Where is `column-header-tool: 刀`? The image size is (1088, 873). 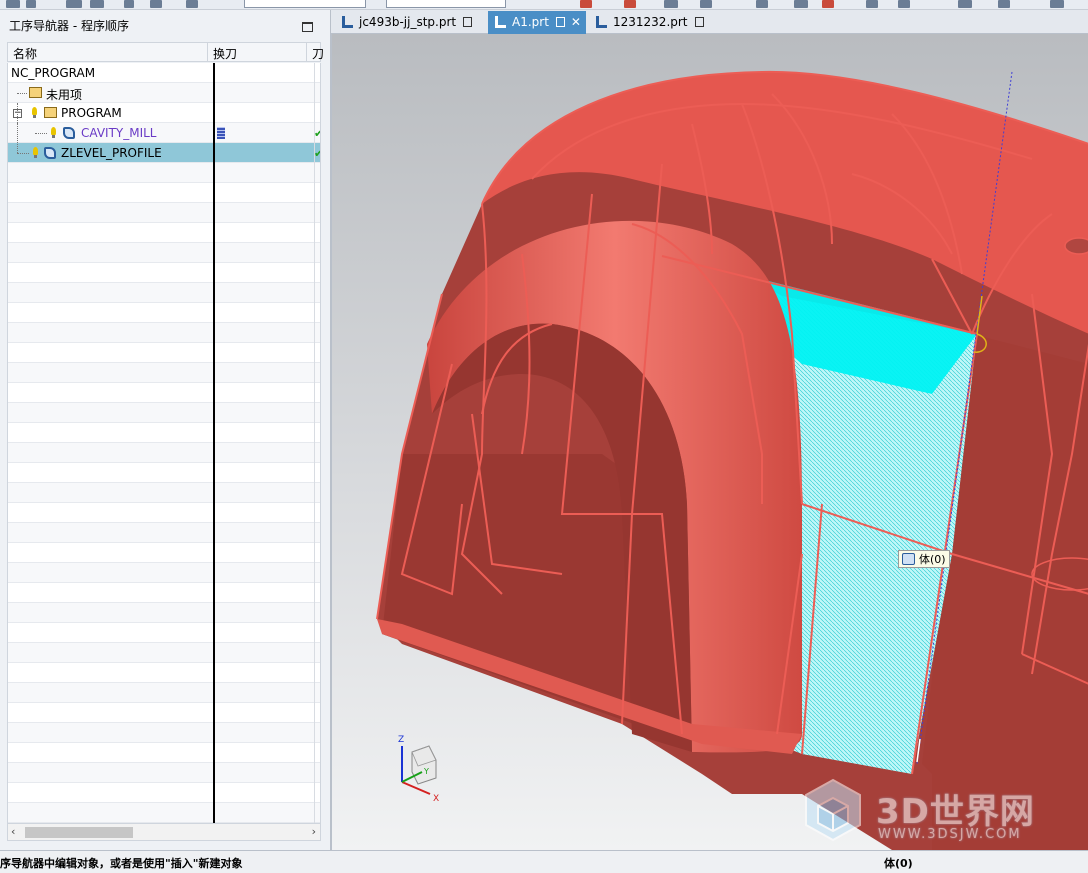
column-header-tool: 刀 is located at coordinates (318, 53).